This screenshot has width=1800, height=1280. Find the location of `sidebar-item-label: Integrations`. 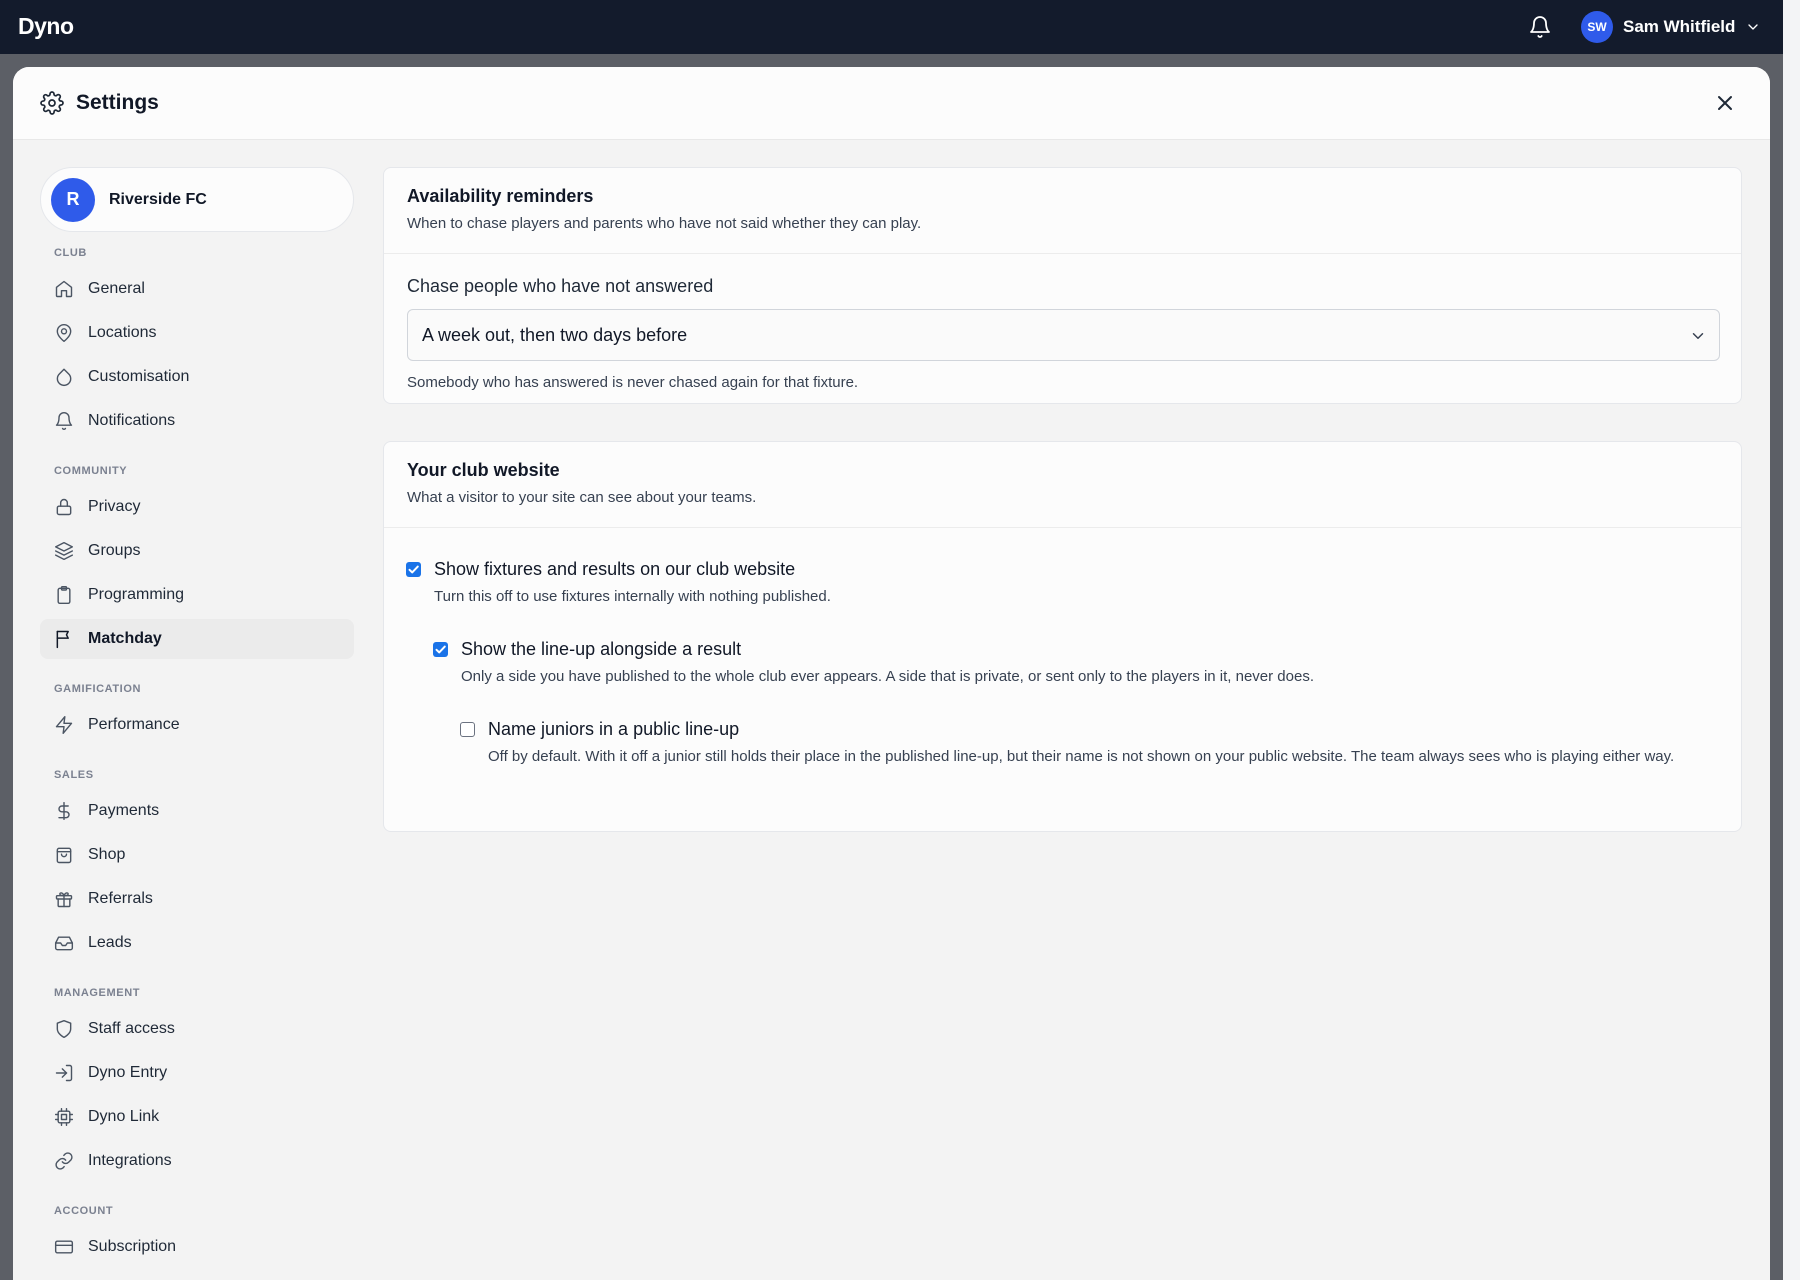

sidebar-item-label: Integrations is located at coordinates (130, 1160).